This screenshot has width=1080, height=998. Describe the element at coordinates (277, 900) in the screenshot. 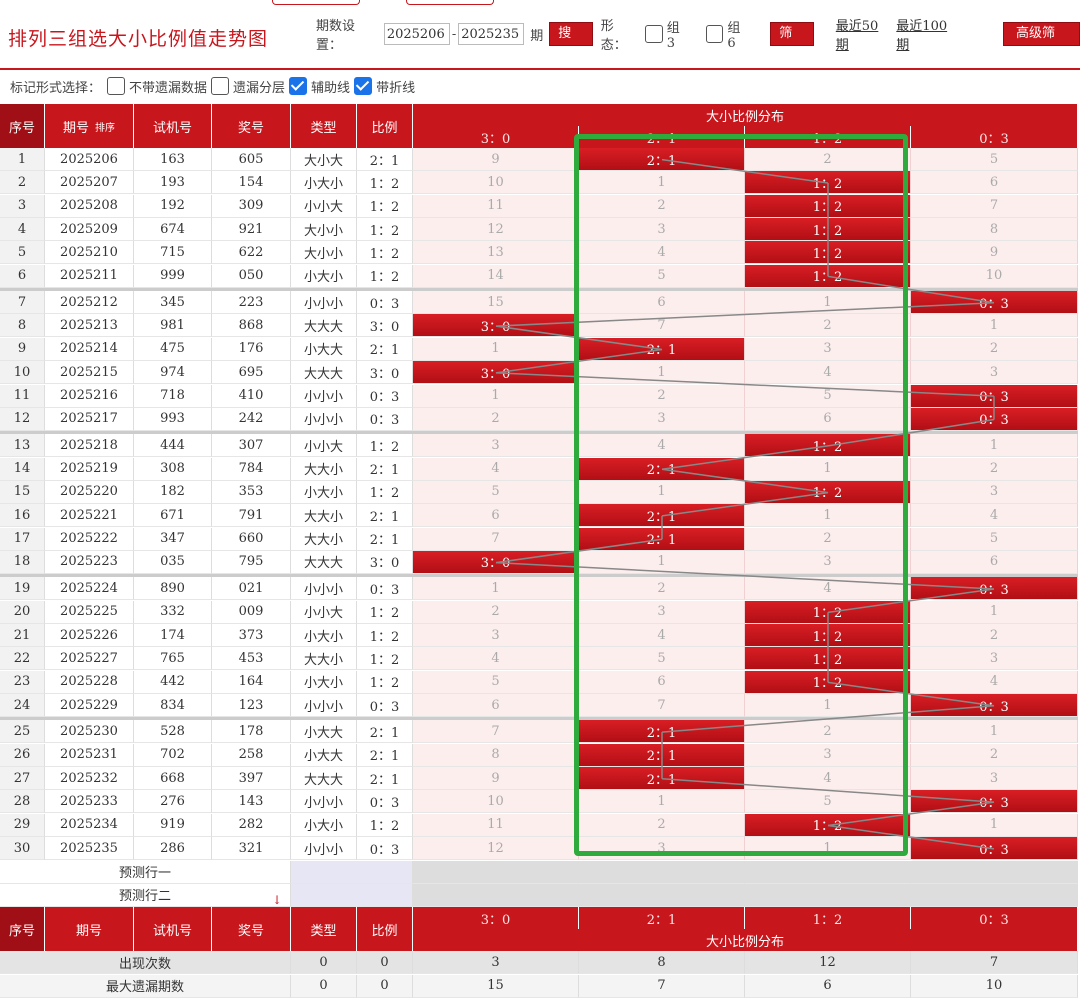

I see `down-arrow-icon: ↓` at that location.